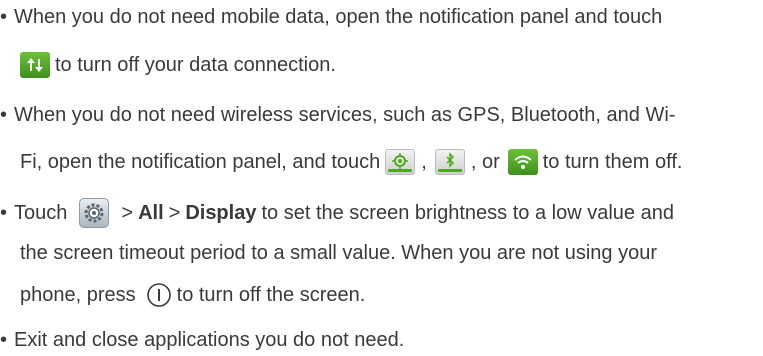  I want to click on gps-icon, so click(400, 162).